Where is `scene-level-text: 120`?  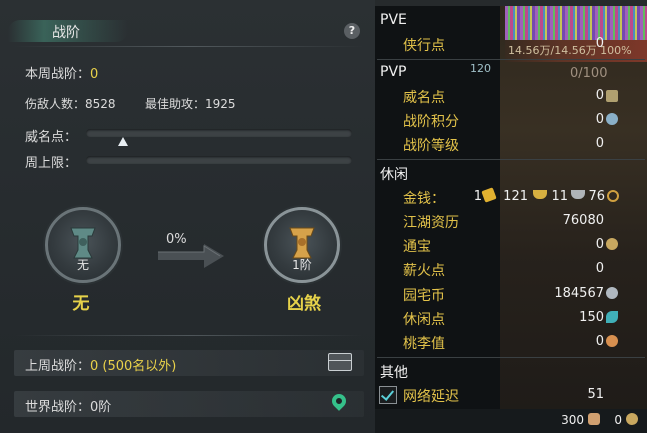
scene-level-text: 120 is located at coordinates (480, 68).